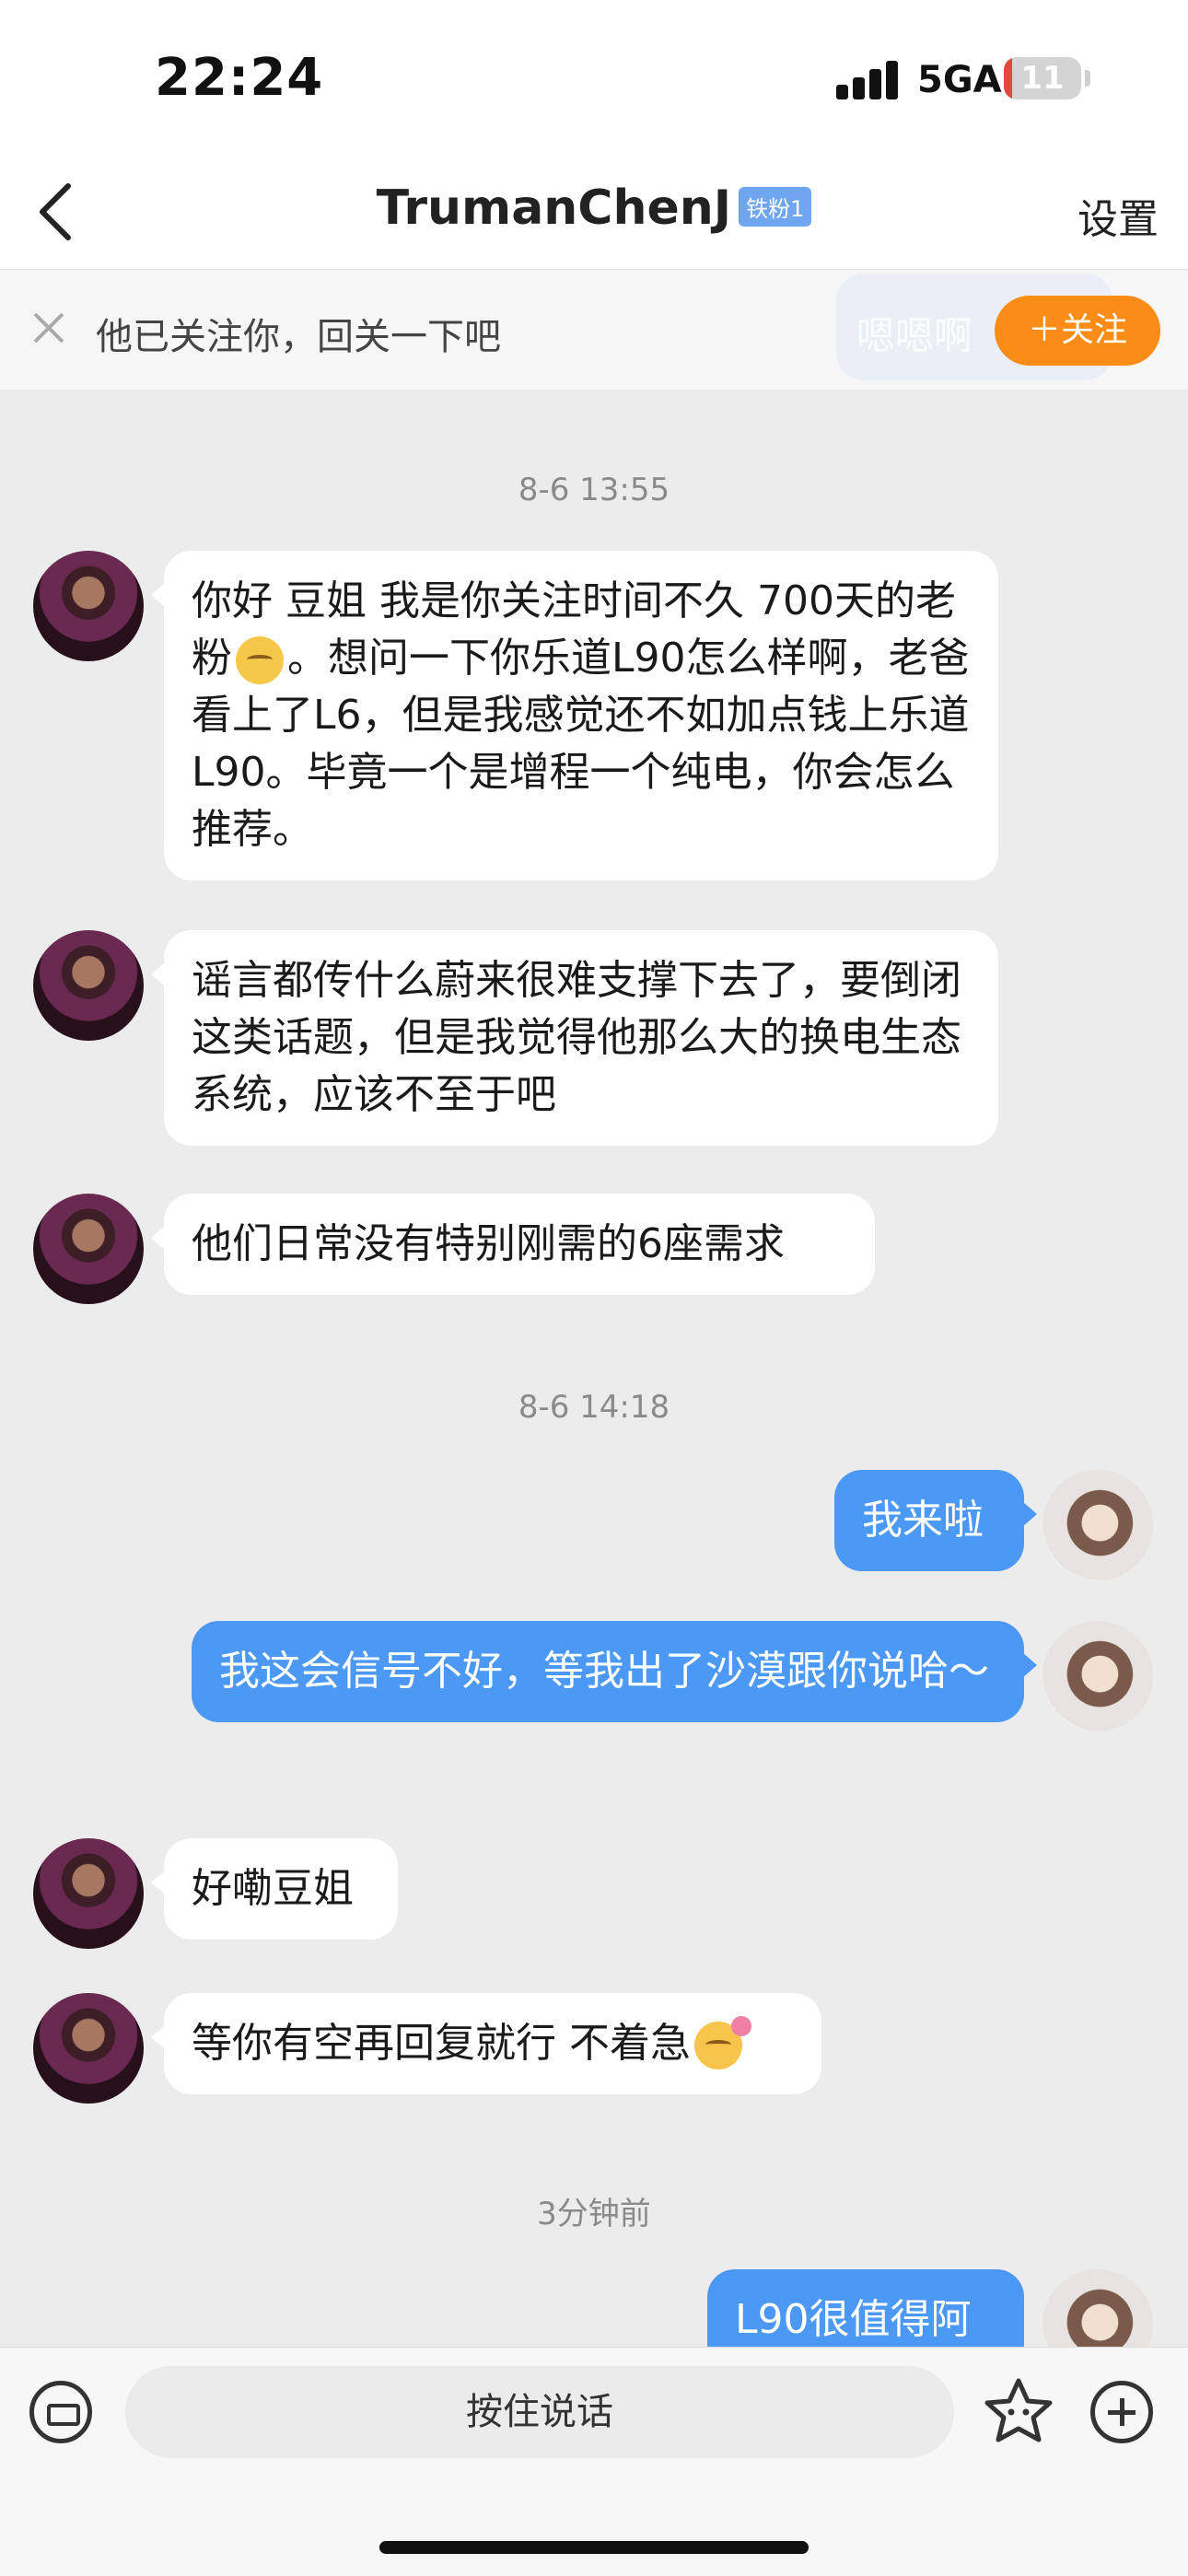 The width and height of the screenshot is (1188, 2576). I want to click on keyboard-icon, so click(60, 2412).